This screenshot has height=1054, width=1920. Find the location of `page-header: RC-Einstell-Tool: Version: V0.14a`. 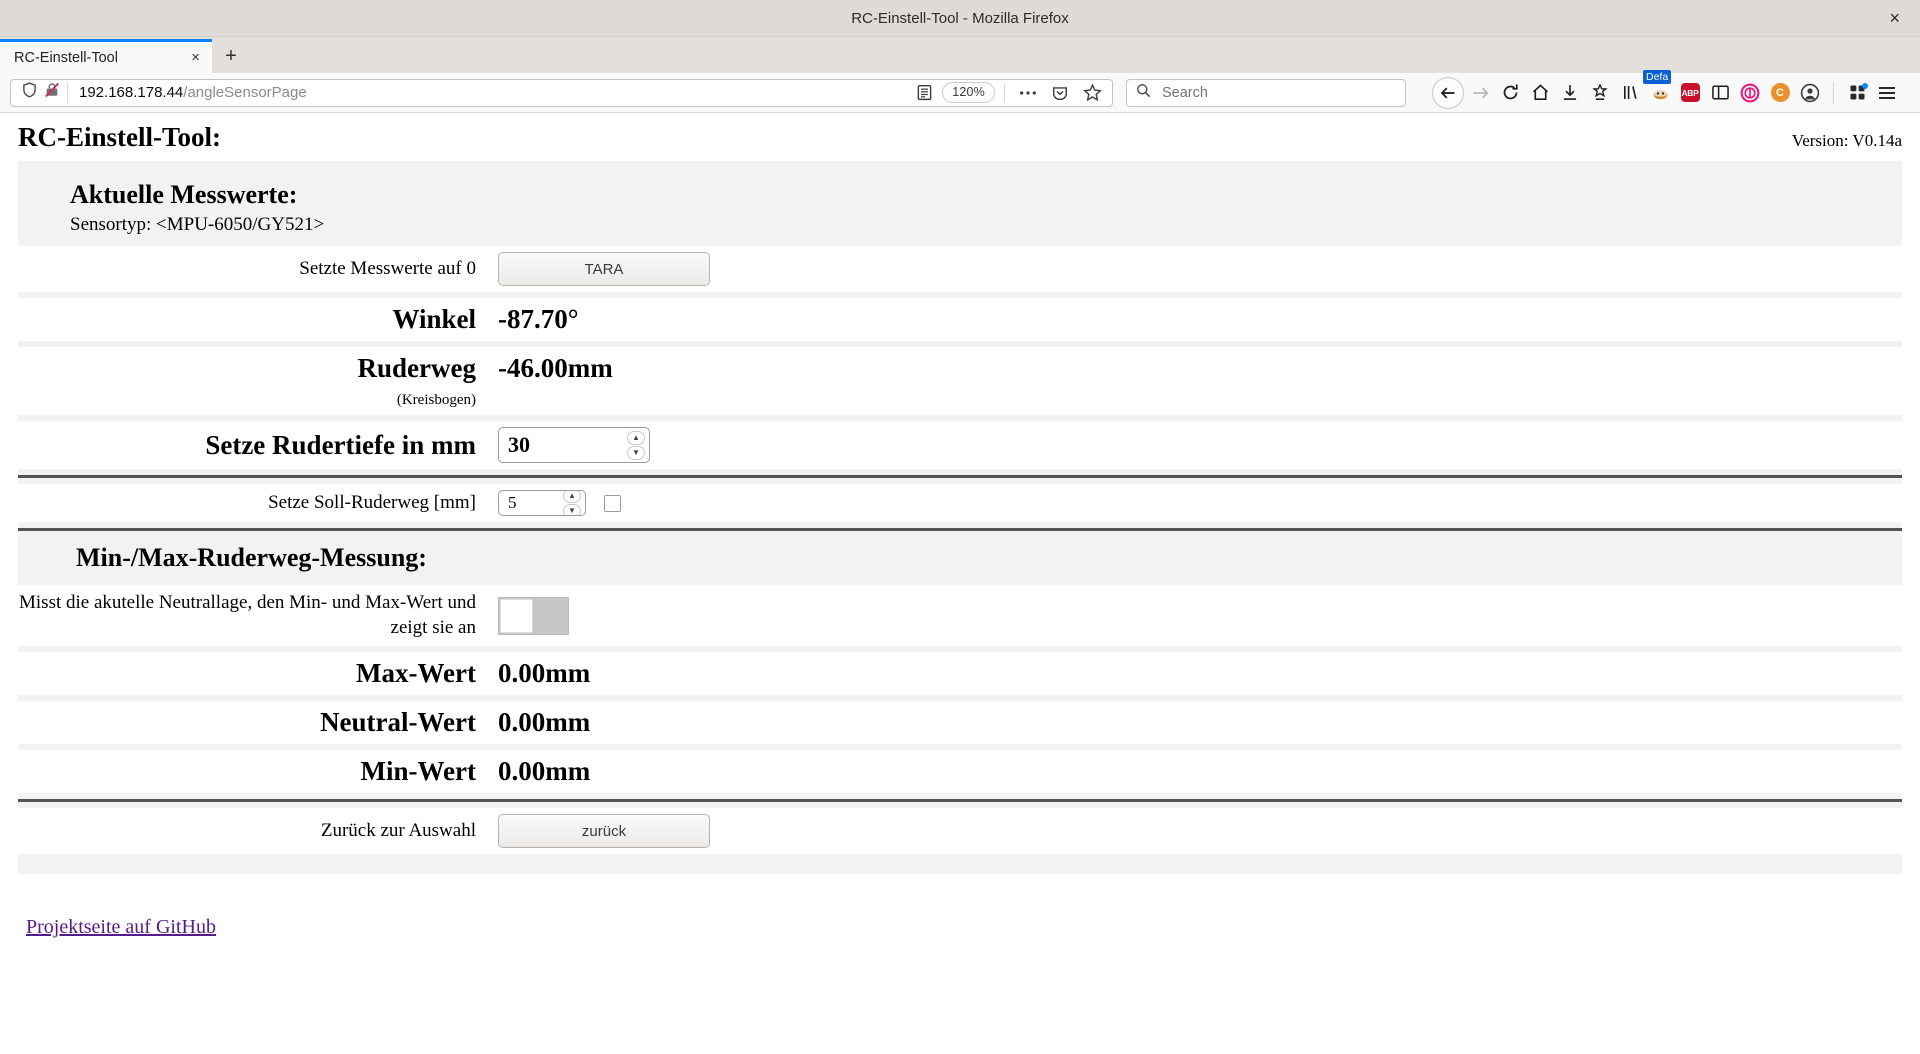

page-header: RC-Einstell-Tool: Version: V0.14a is located at coordinates (960, 137).